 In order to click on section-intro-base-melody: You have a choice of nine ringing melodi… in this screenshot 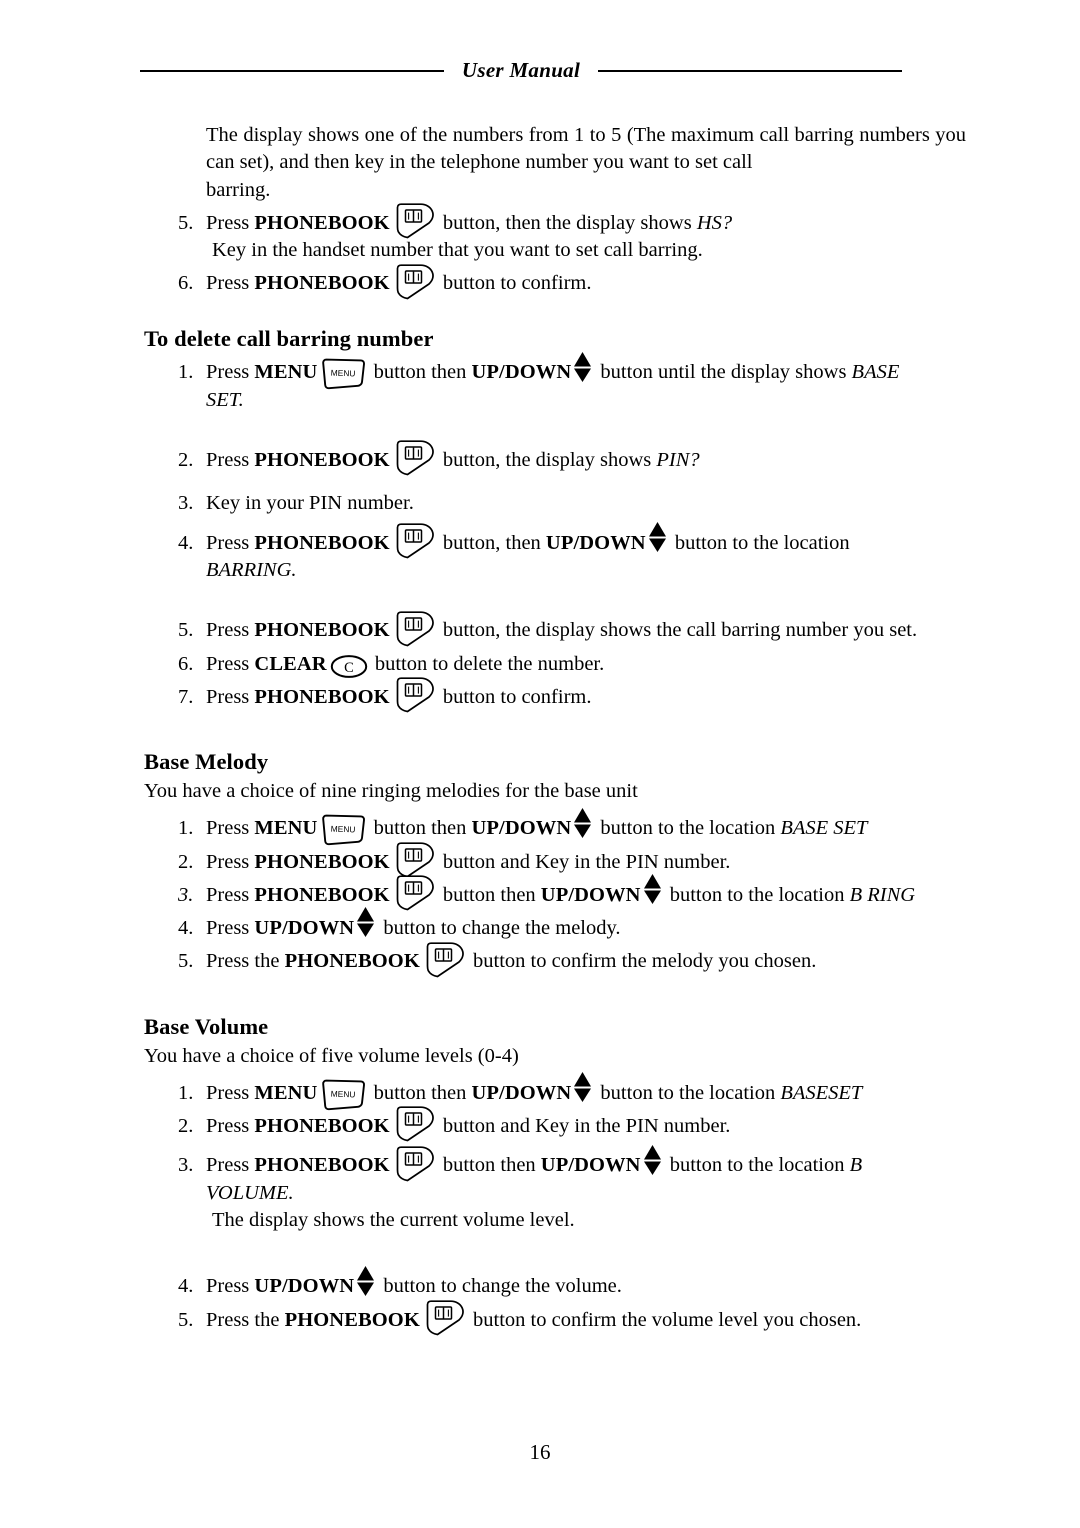, I will do `click(391, 791)`.